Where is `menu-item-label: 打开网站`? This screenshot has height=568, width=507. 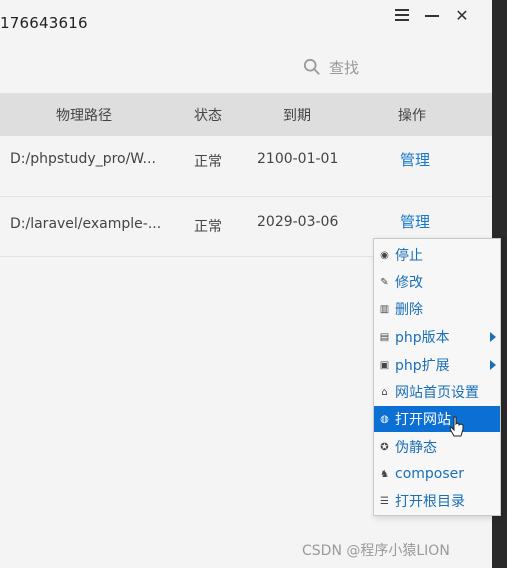
menu-item-label: 打开网站 is located at coordinates (423, 420).